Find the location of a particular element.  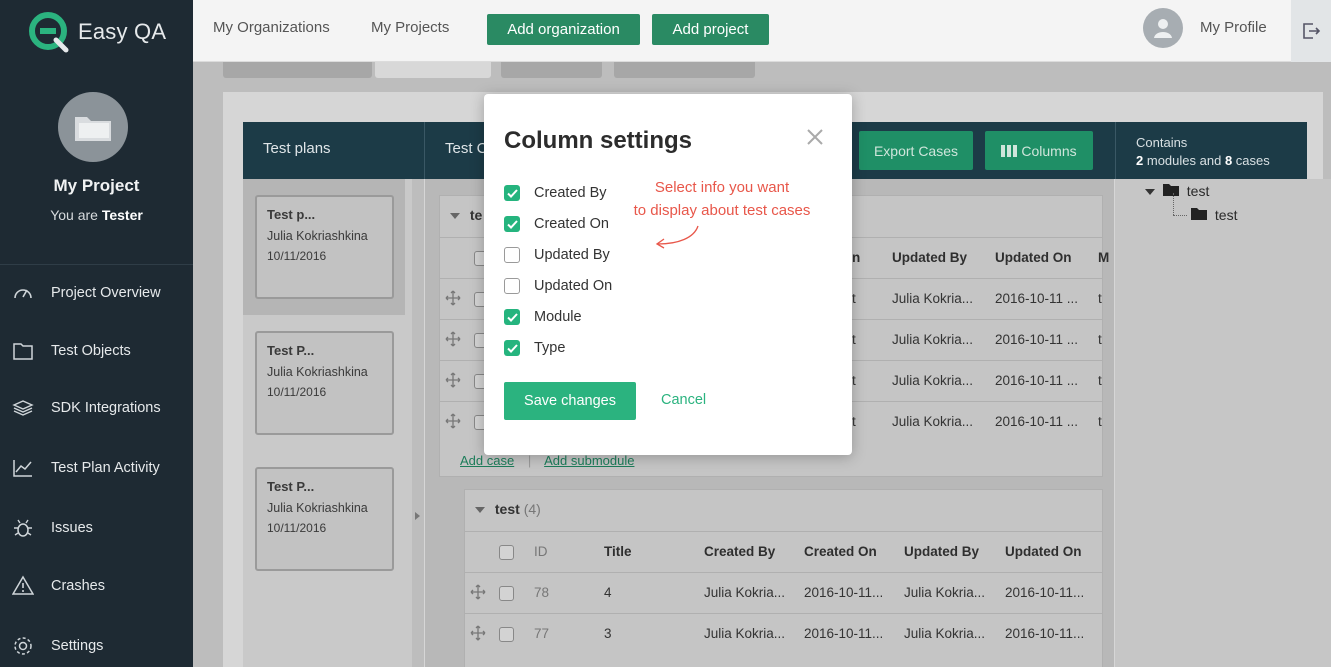

module-title: te is located at coordinates (466, 215).